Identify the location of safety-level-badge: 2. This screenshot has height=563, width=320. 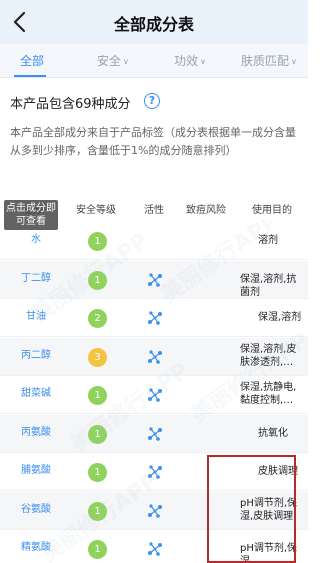
(97, 318).